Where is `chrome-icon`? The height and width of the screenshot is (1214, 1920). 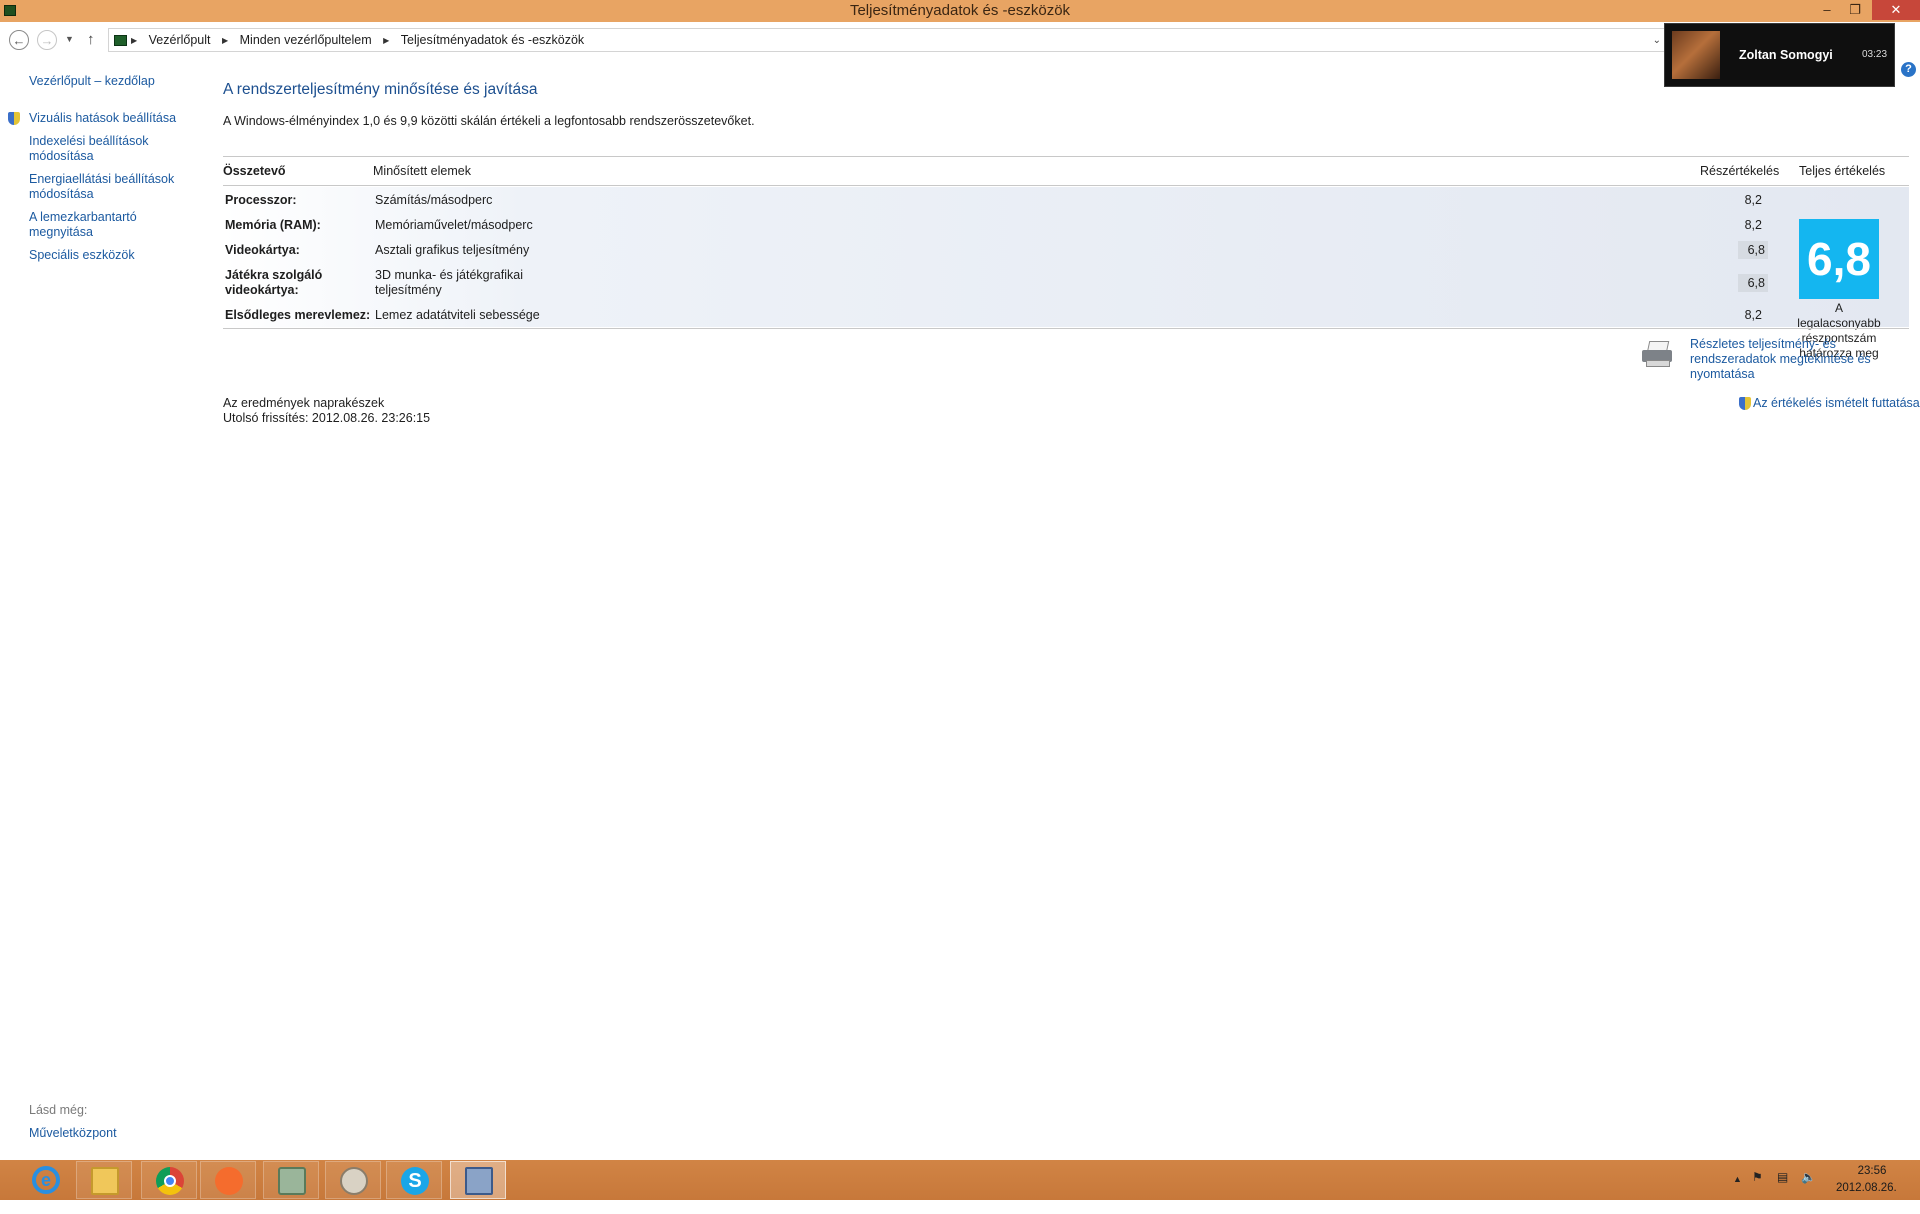 chrome-icon is located at coordinates (170, 1181).